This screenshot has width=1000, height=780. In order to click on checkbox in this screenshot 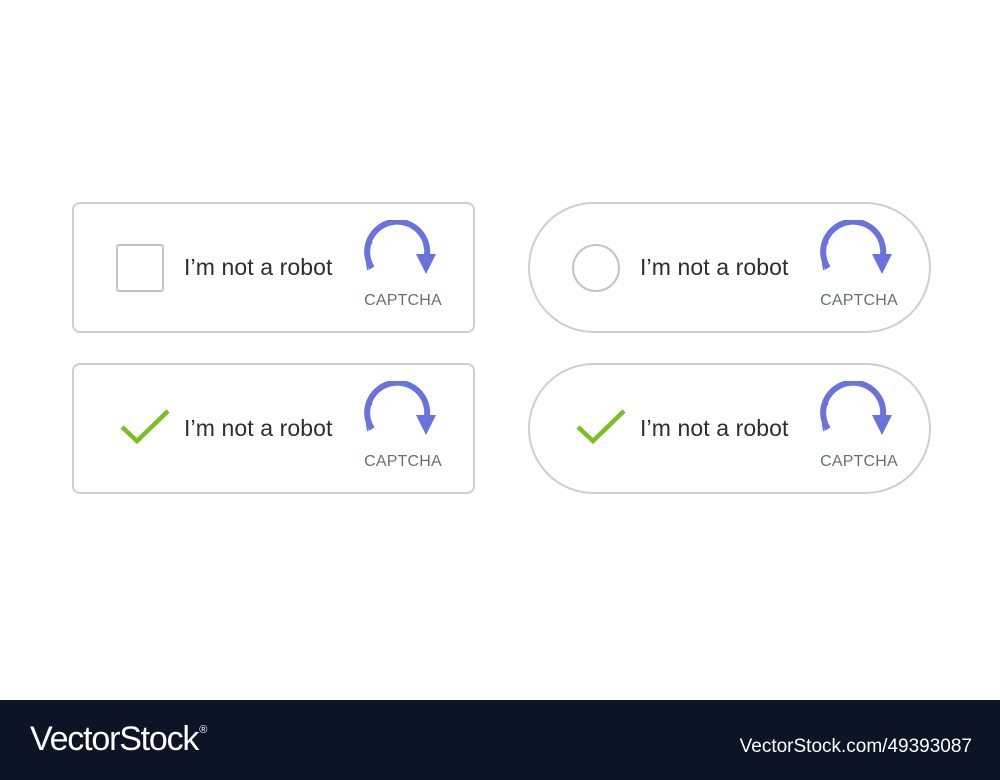, I will do `click(140, 268)`.